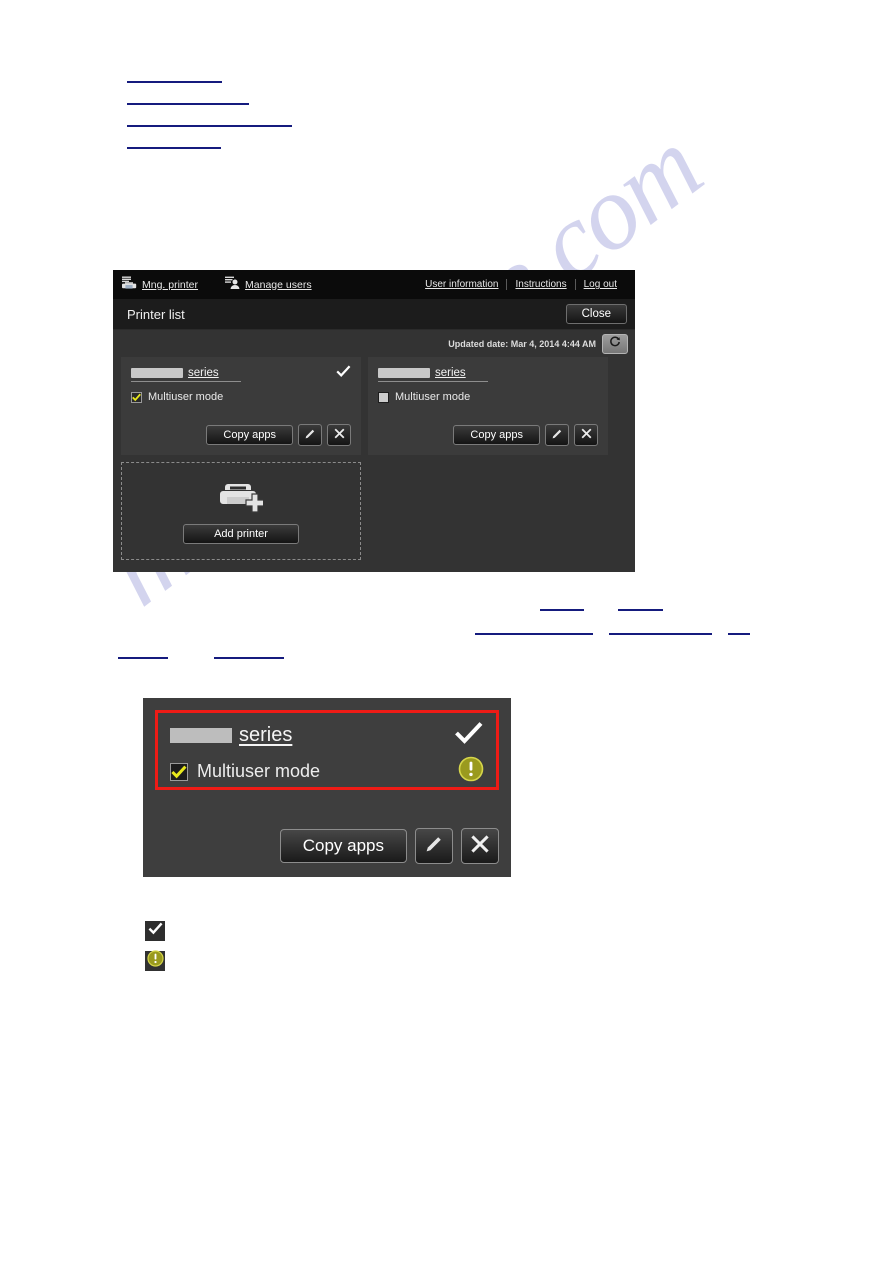 This screenshot has height=1263, width=893. I want to click on header-links: User information Instructions Log out, so click(521, 284).